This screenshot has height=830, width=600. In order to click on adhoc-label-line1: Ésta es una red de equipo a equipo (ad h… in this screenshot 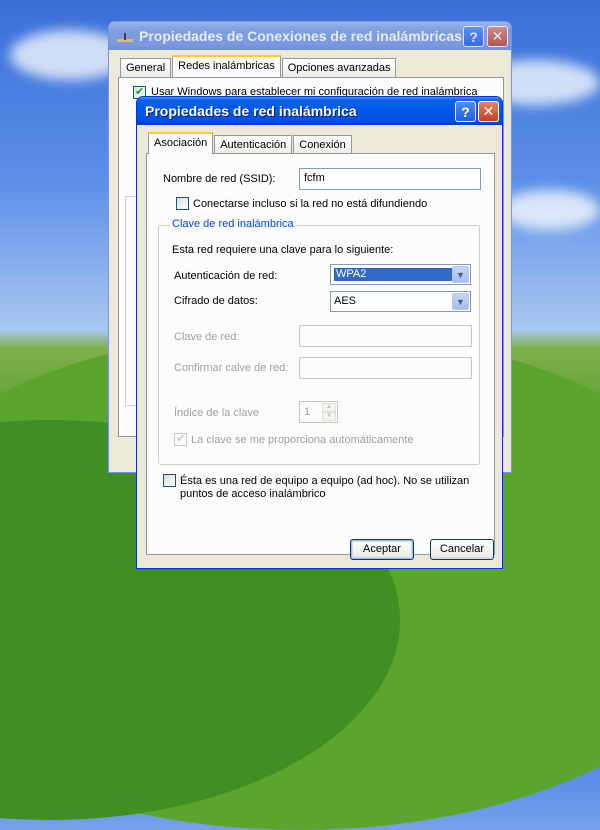, I will do `click(325, 481)`.